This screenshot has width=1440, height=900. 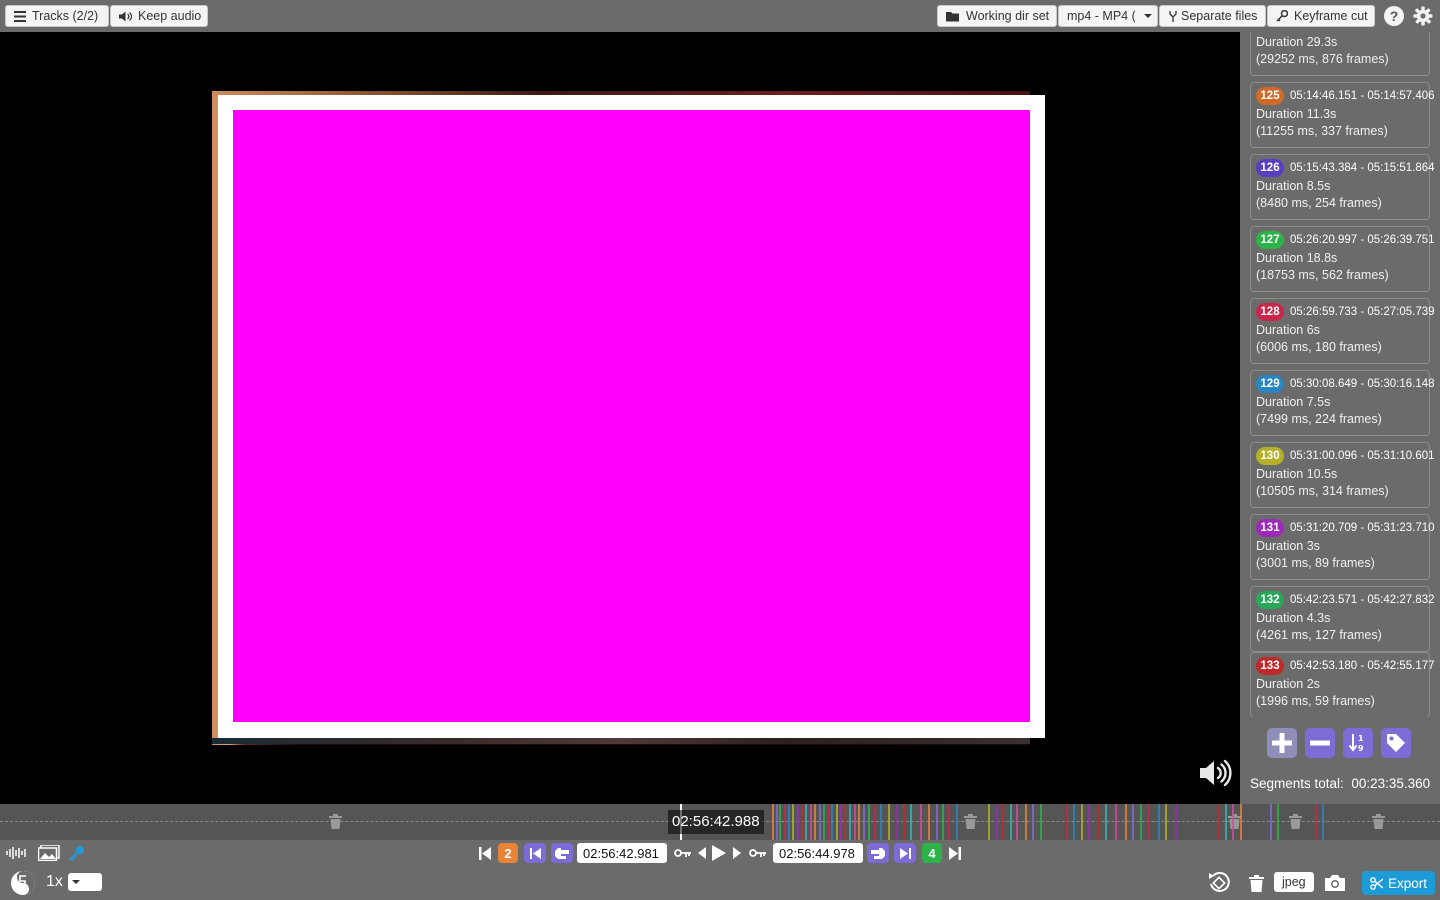 I want to click on remove-segment-button, so click(x=1320, y=743).